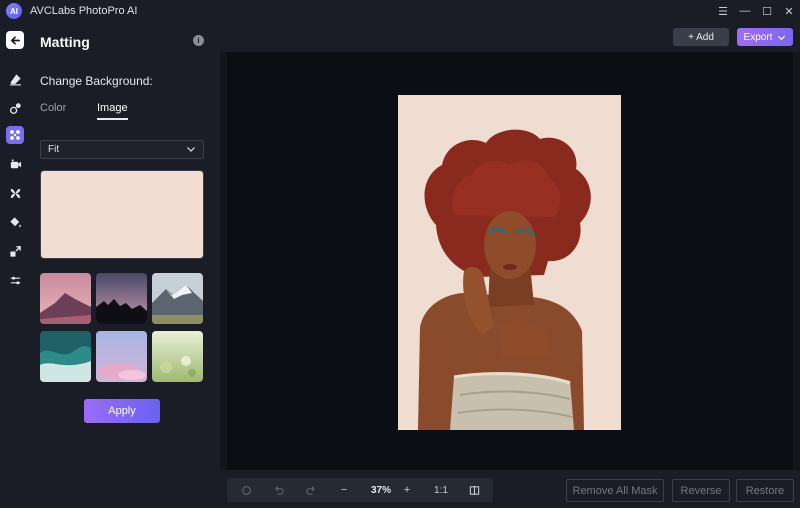 Image resolution: width=800 pixels, height=508 pixels. What do you see at coordinates (84, 11) in the screenshot?
I see `app-title: AVCLabs PhotoPro AI` at bounding box center [84, 11].